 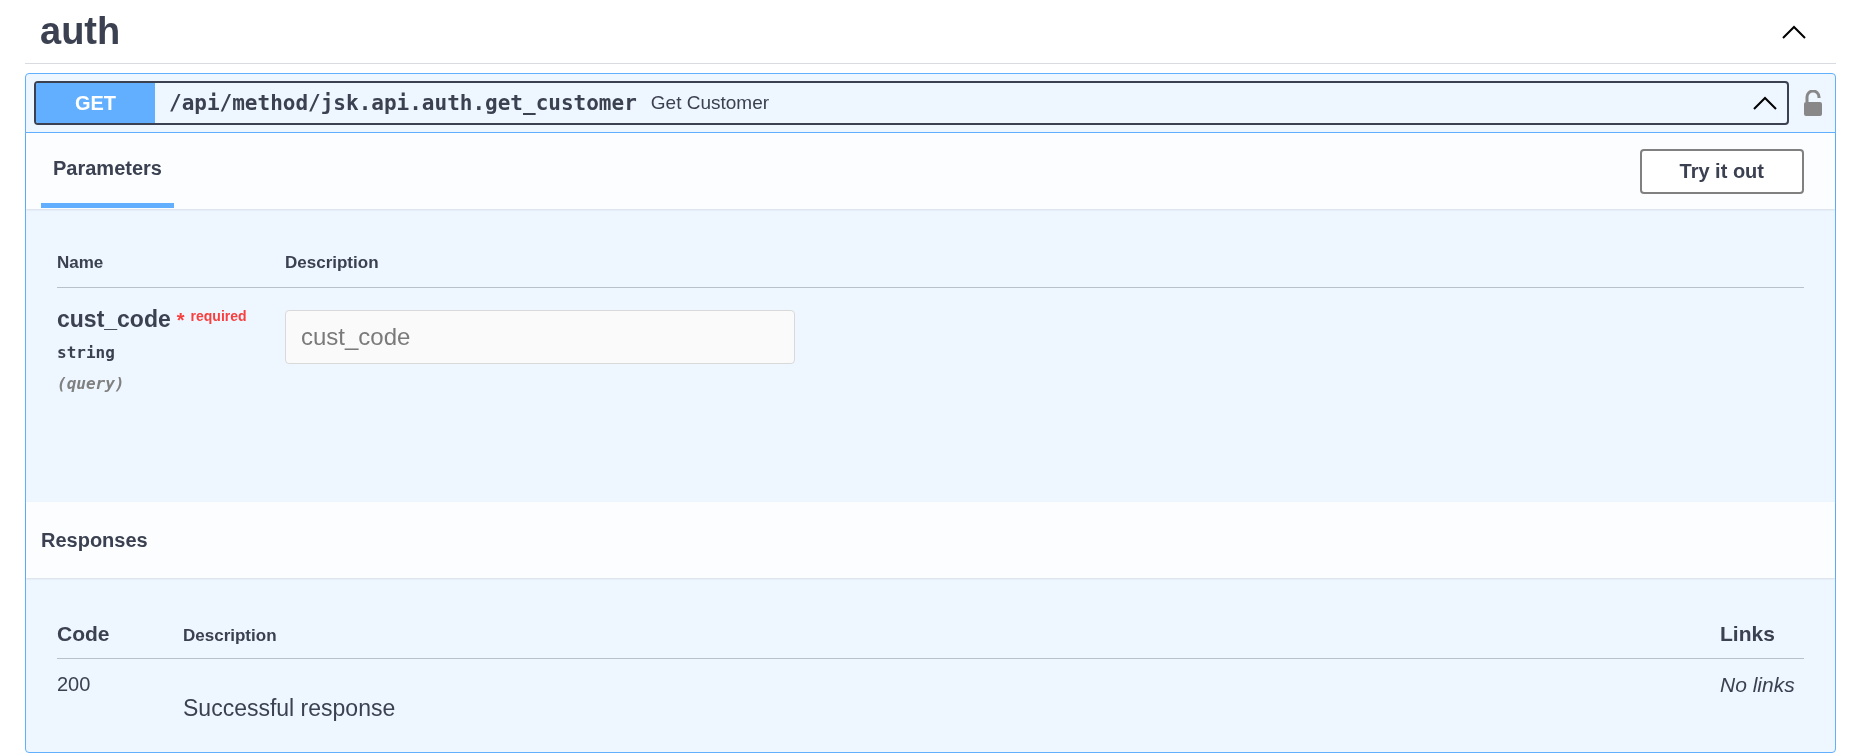 I want to click on tag-title: auth, so click(x=80, y=31).